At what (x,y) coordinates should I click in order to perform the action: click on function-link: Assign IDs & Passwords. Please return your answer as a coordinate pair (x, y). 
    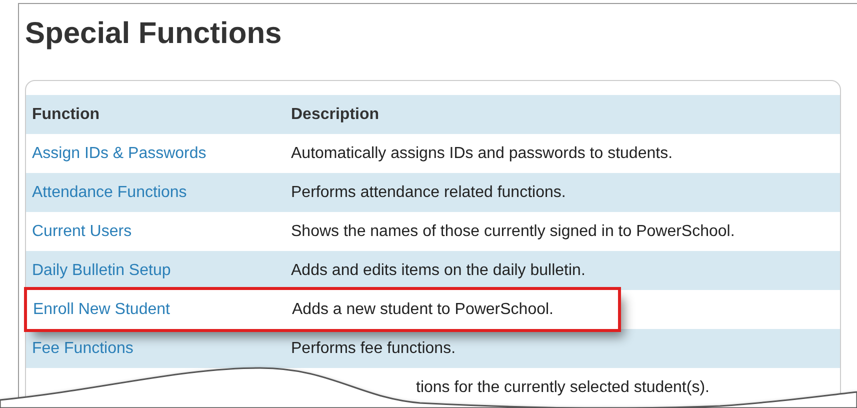
    Looking at the image, I should click on (119, 153).